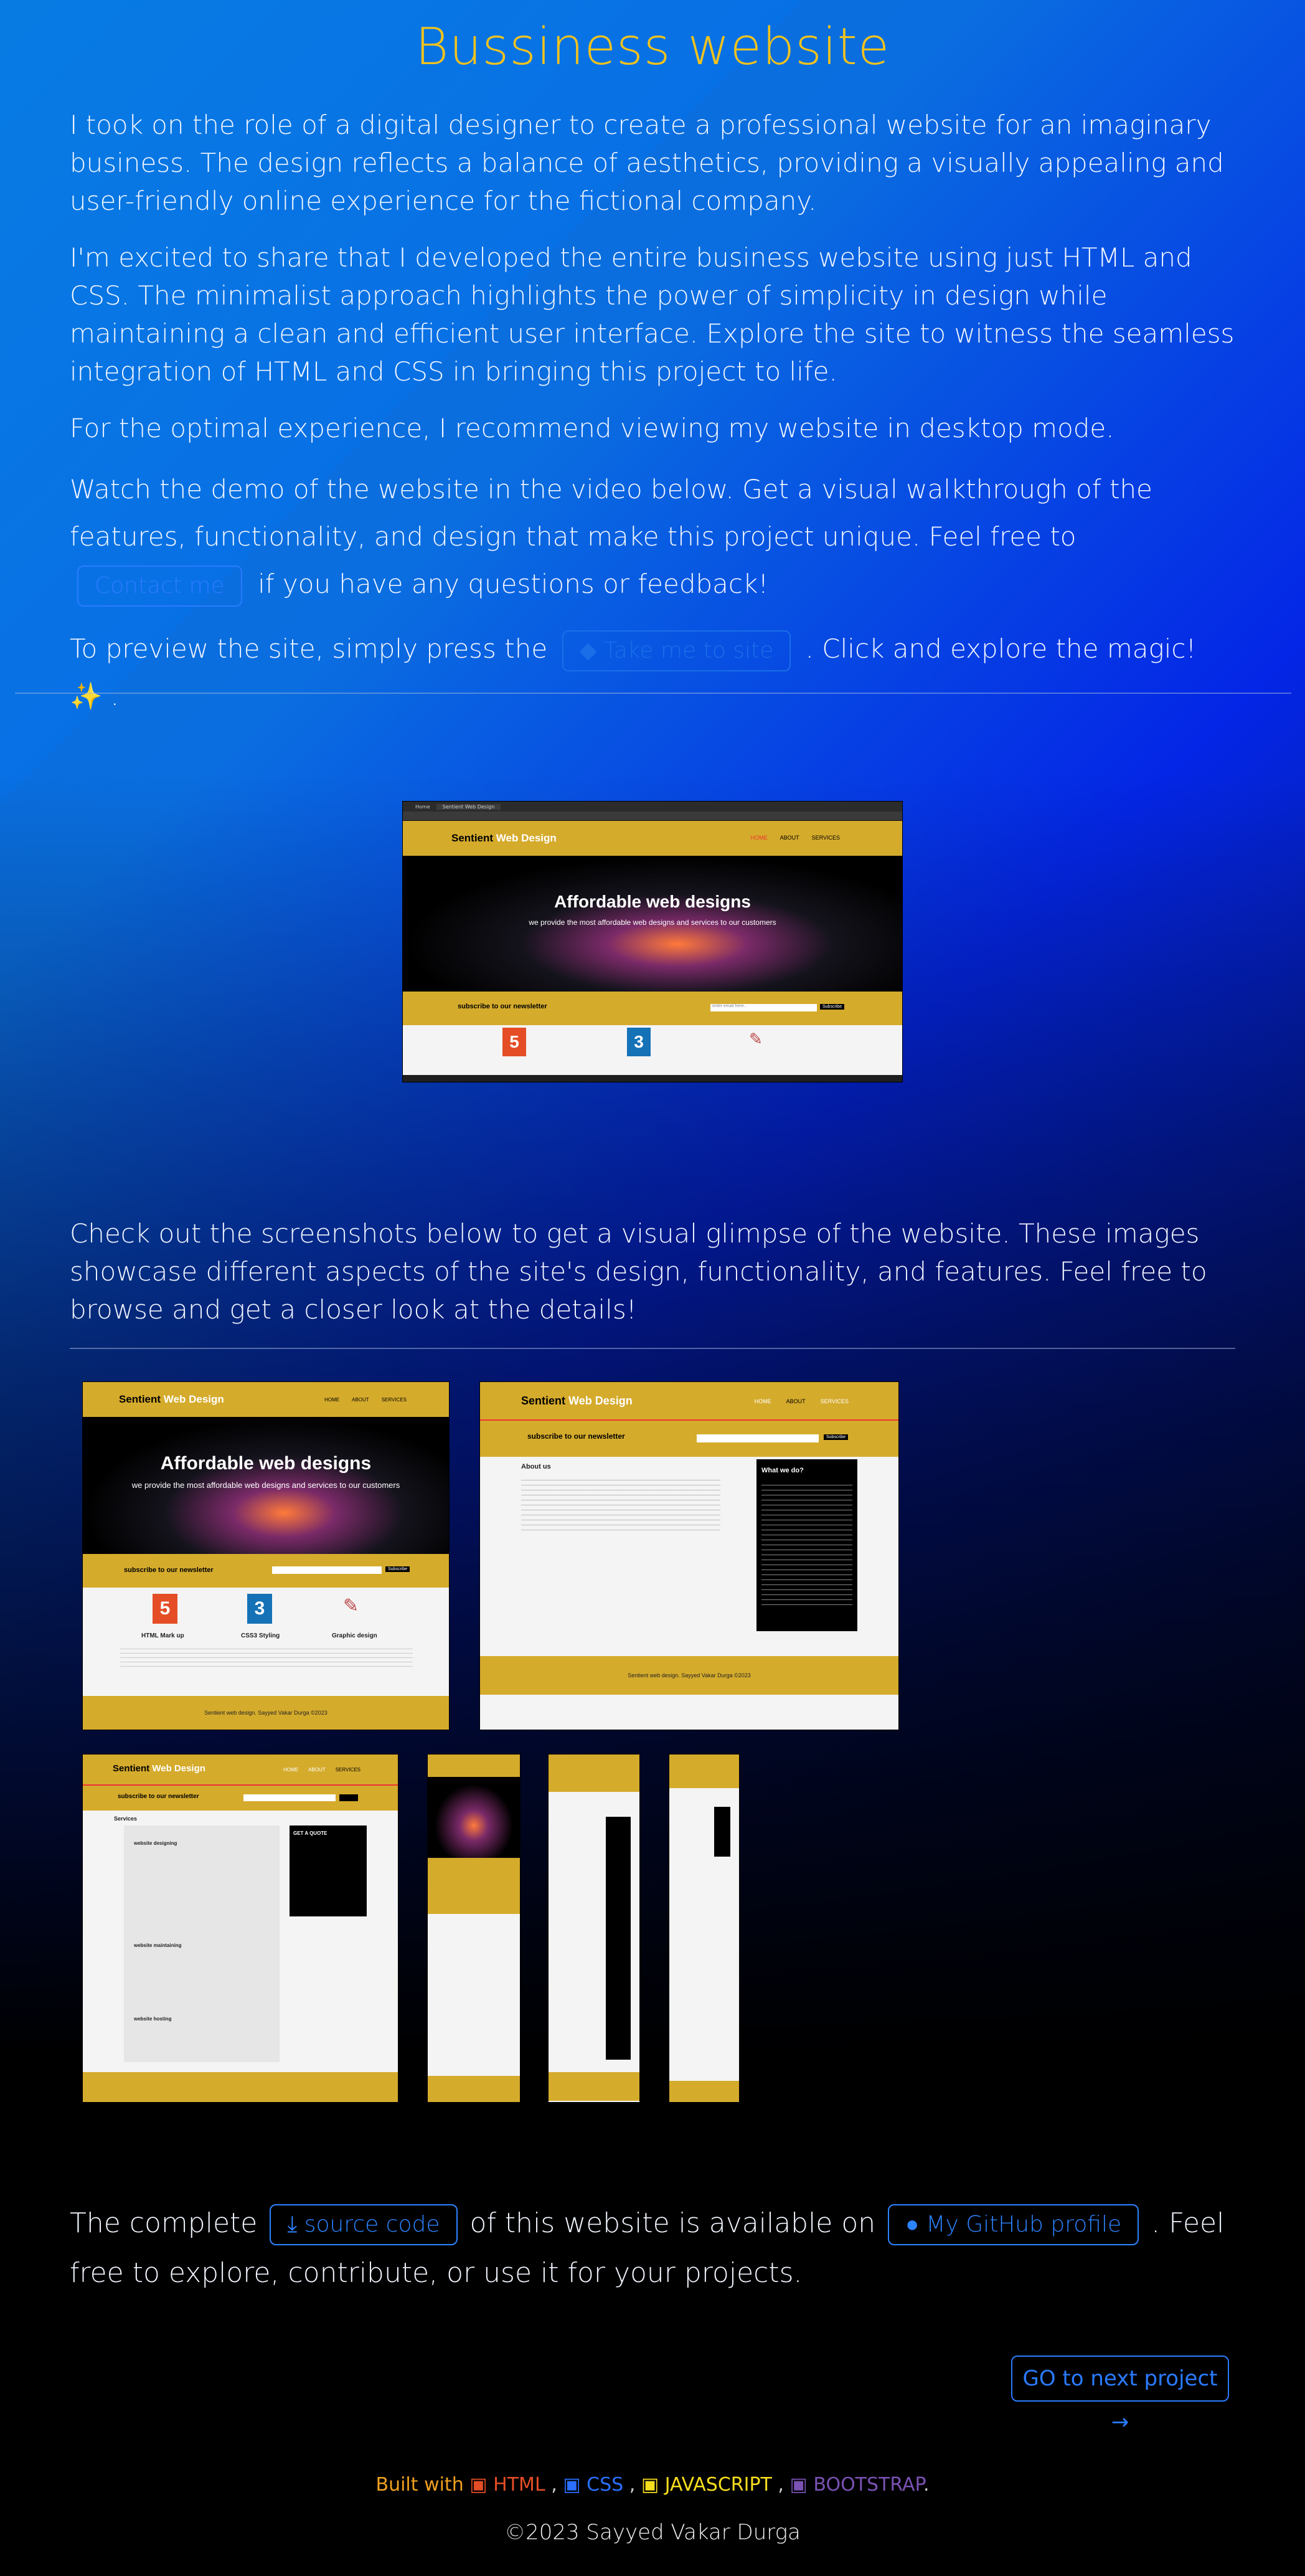 The height and width of the screenshot is (2576, 1305). What do you see at coordinates (422, 806) in the screenshot?
I see `browser-tab-1: Home` at bounding box center [422, 806].